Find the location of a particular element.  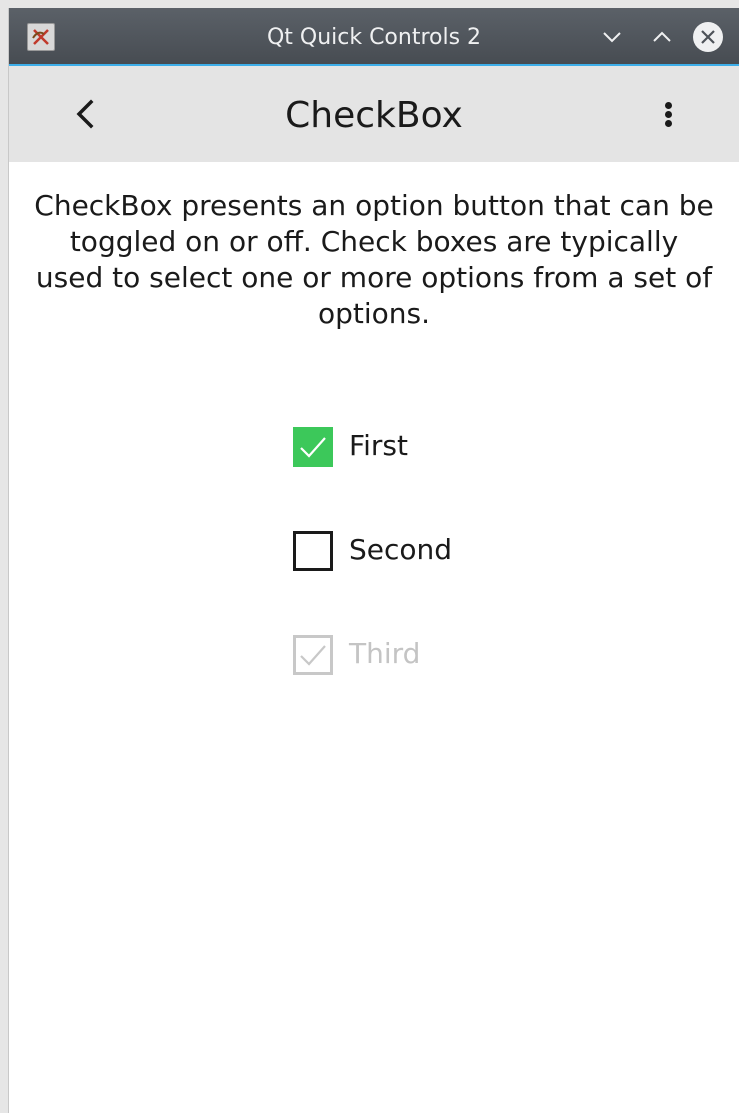

checkbox-second: Second is located at coordinates (393, 550).